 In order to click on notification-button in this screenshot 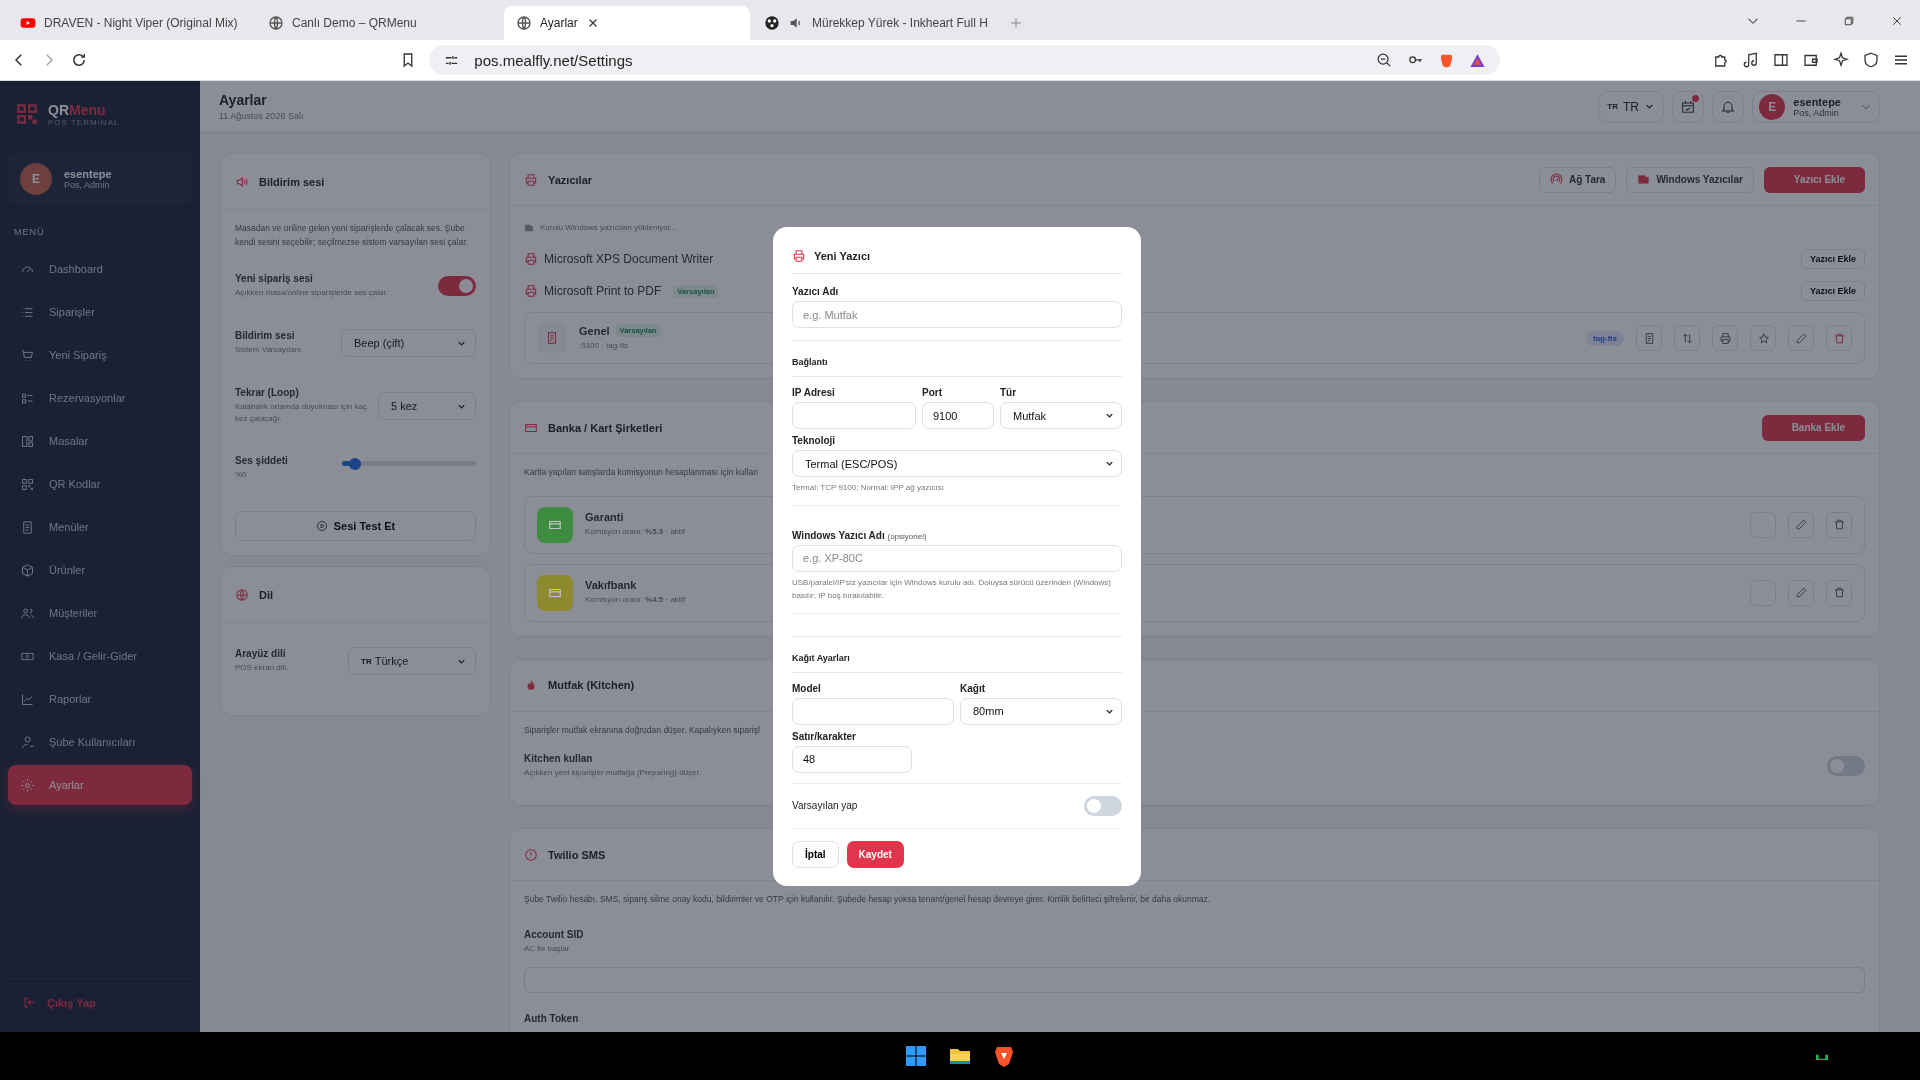, I will do `click(1728, 106)`.